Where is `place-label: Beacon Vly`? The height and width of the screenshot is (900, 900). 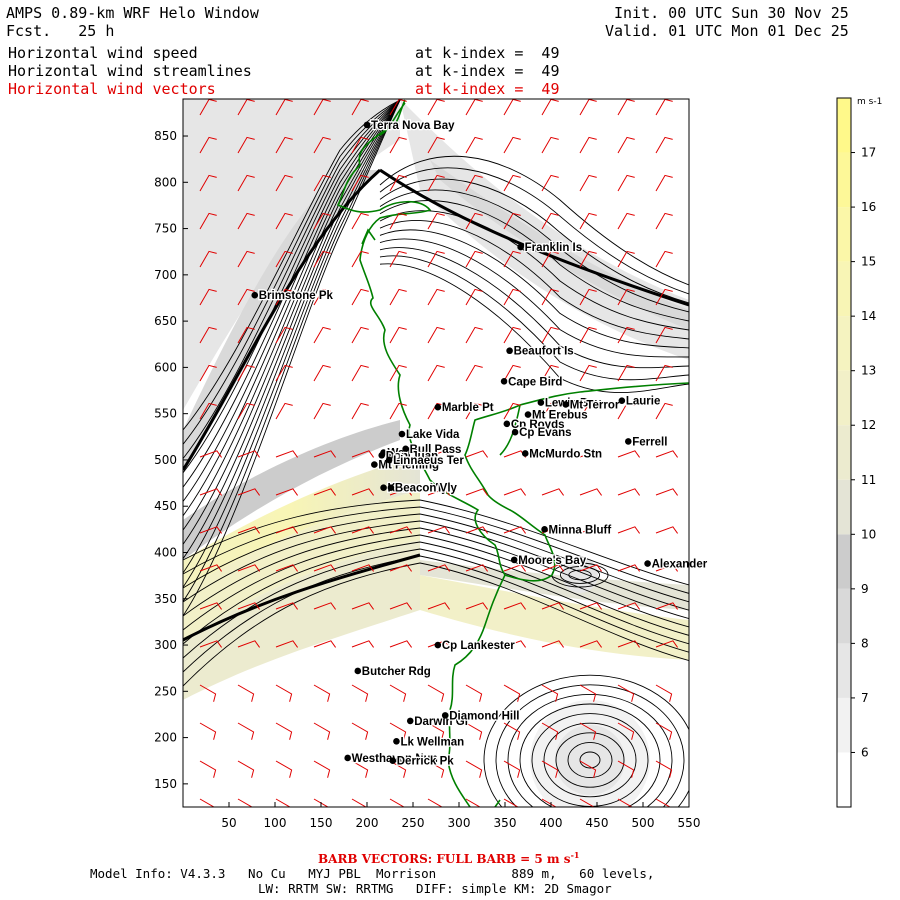
place-label: Beacon Vly is located at coordinates (426, 489).